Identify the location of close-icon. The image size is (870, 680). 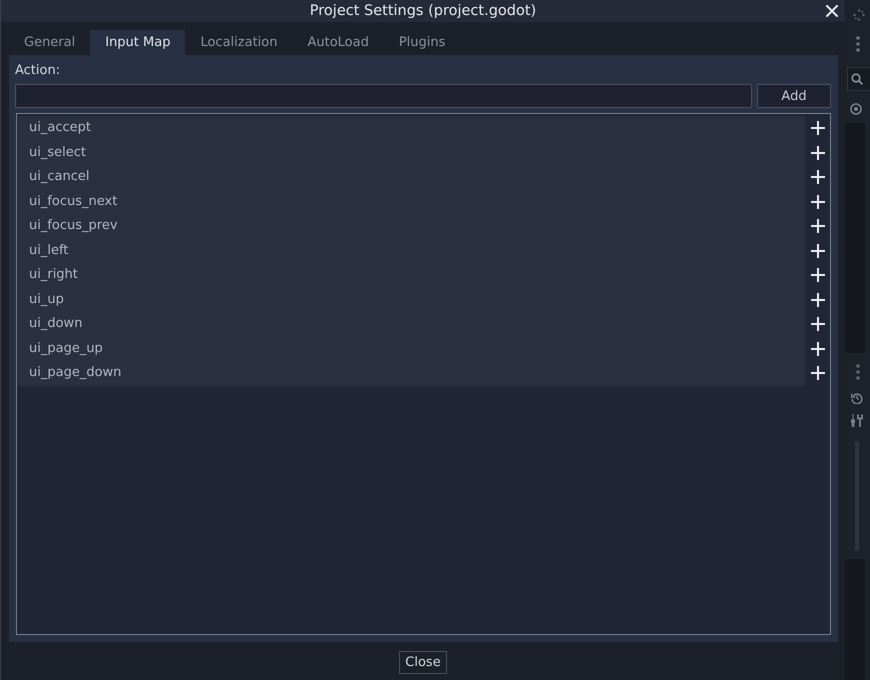
(832, 11).